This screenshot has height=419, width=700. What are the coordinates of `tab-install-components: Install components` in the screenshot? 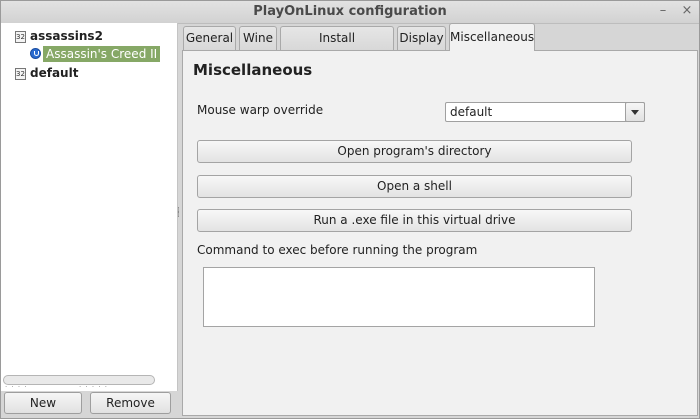 It's located at (337, 46).